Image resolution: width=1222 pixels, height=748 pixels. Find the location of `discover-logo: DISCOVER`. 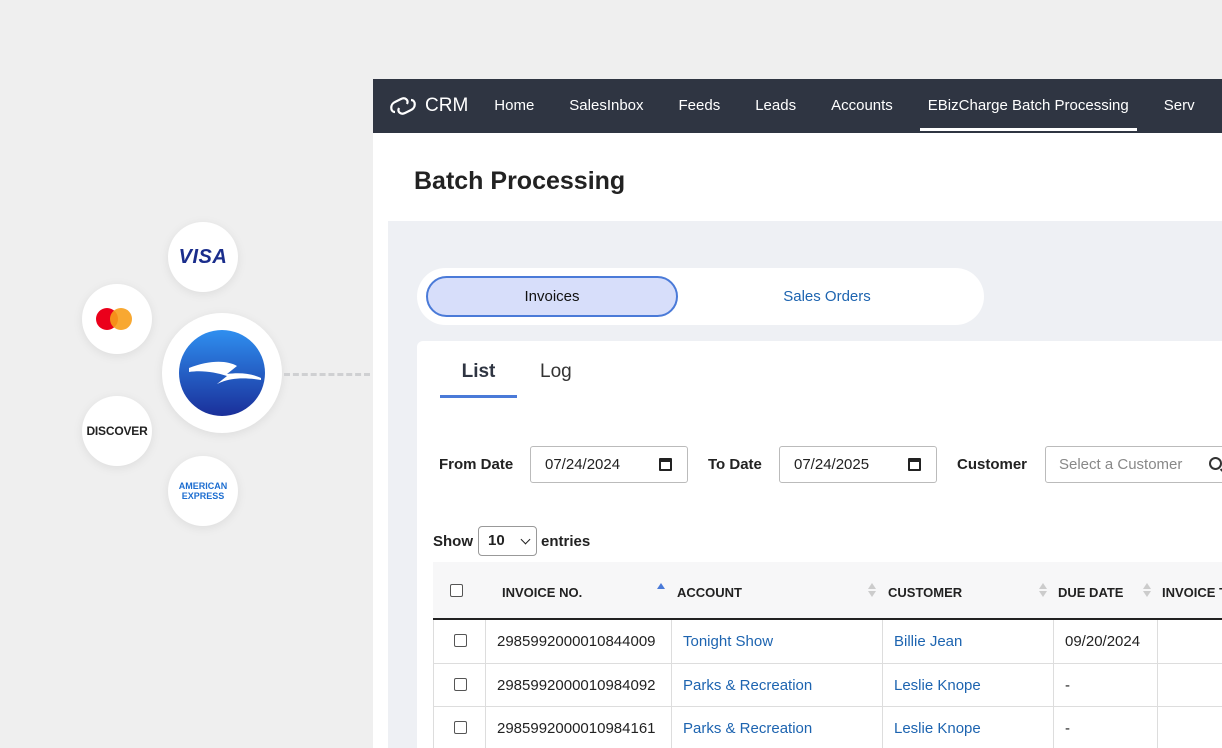

discover-logo: DISCOVER is located at coordinates (117, 431).